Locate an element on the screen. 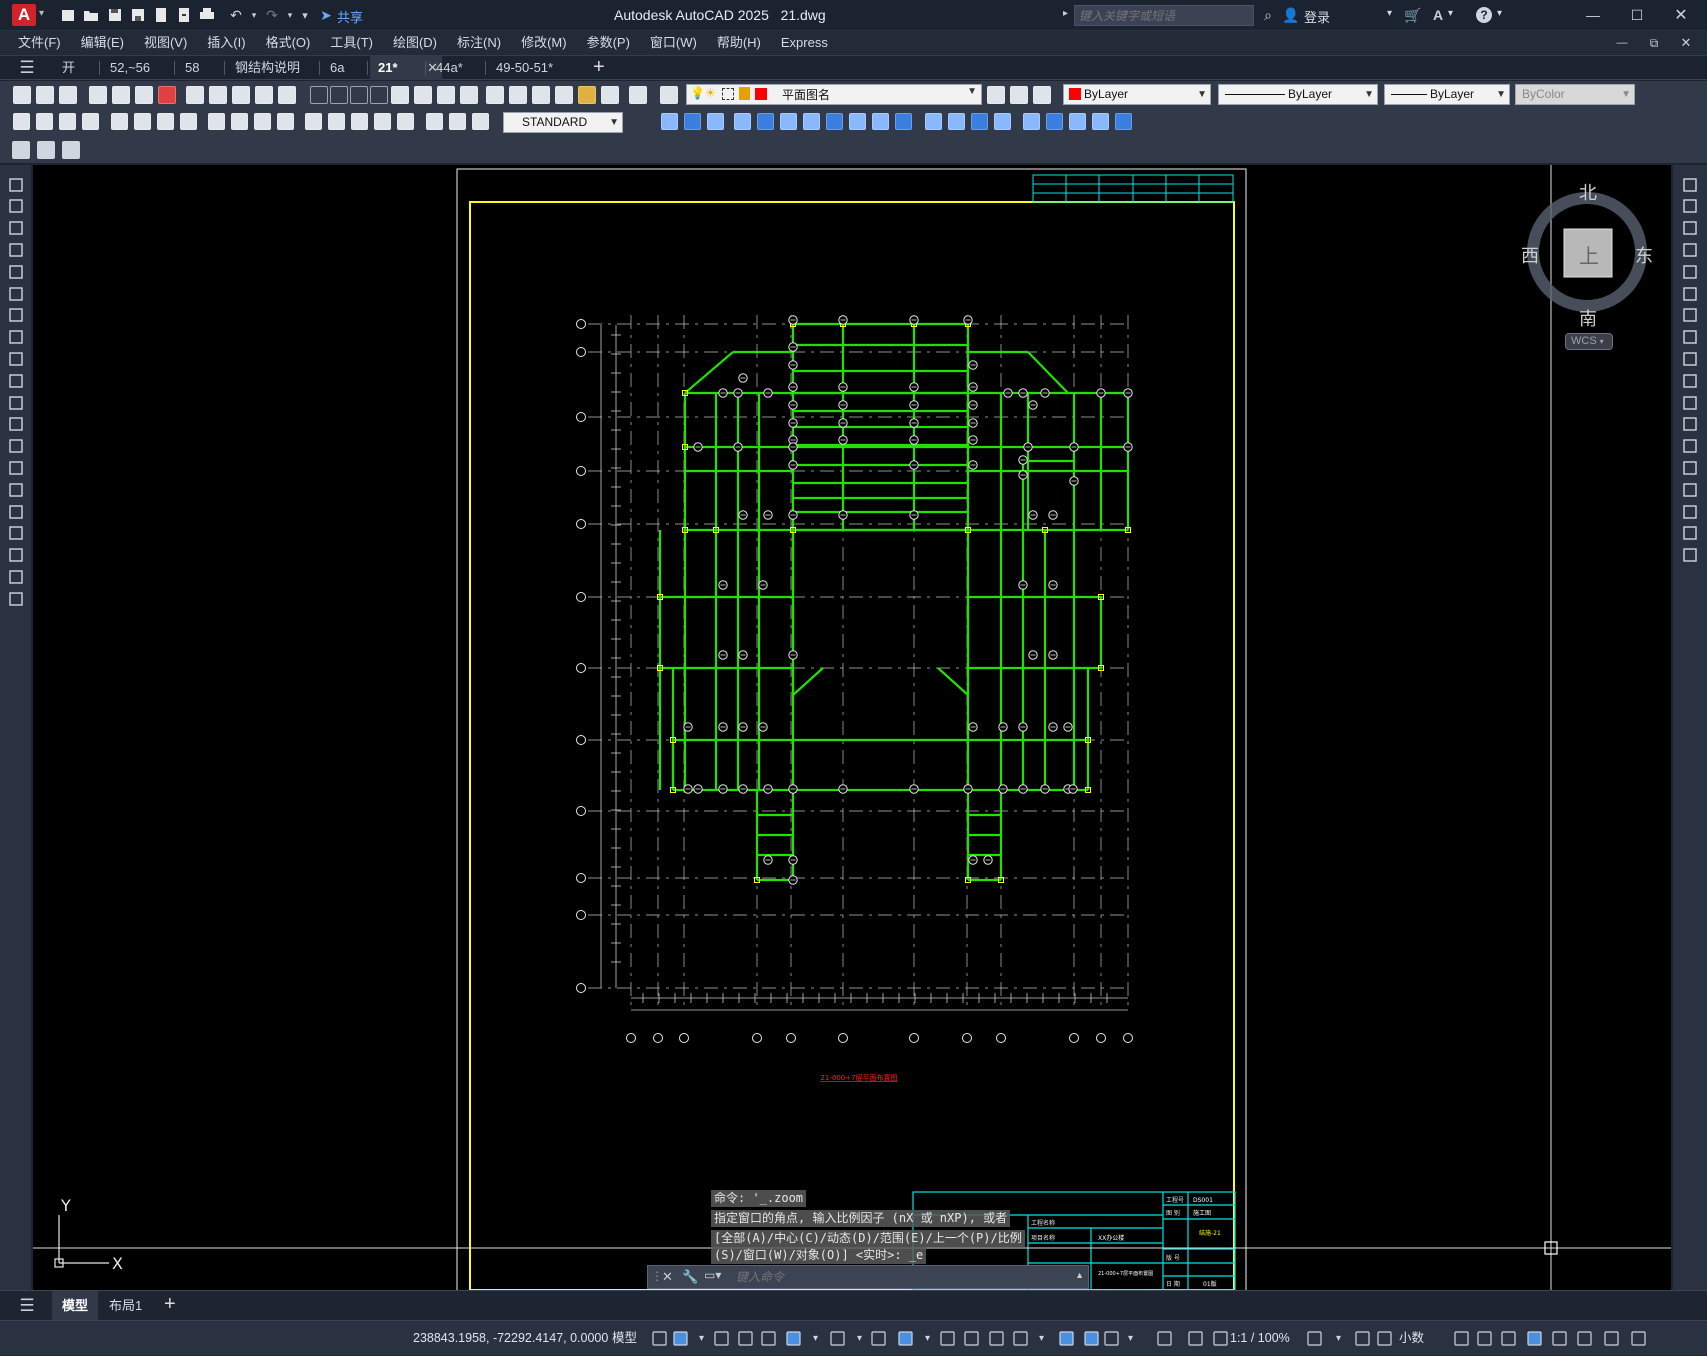  fullscreen-icon is located at coordinates (1611, 1338).